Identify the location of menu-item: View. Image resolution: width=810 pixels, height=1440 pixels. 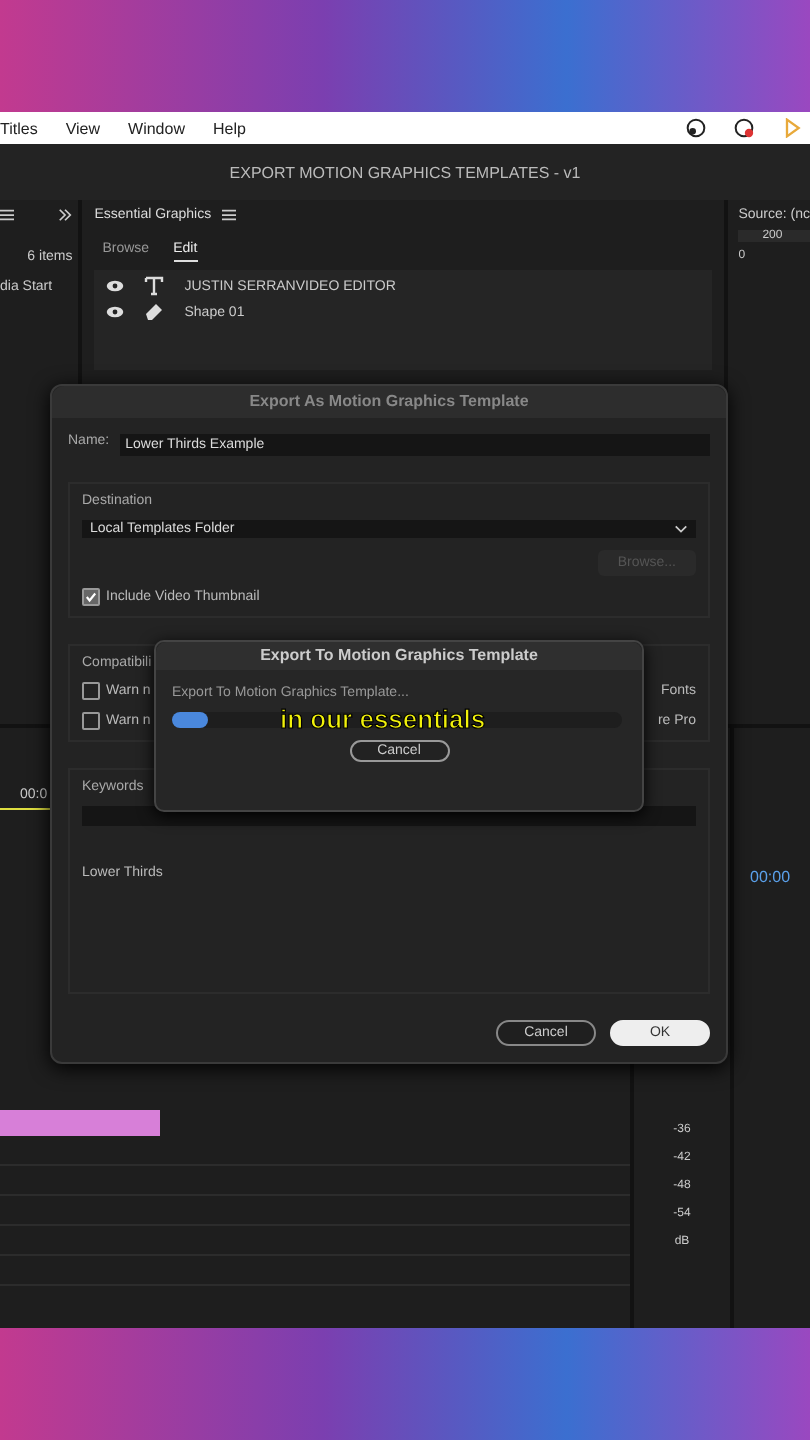
(83, 128).